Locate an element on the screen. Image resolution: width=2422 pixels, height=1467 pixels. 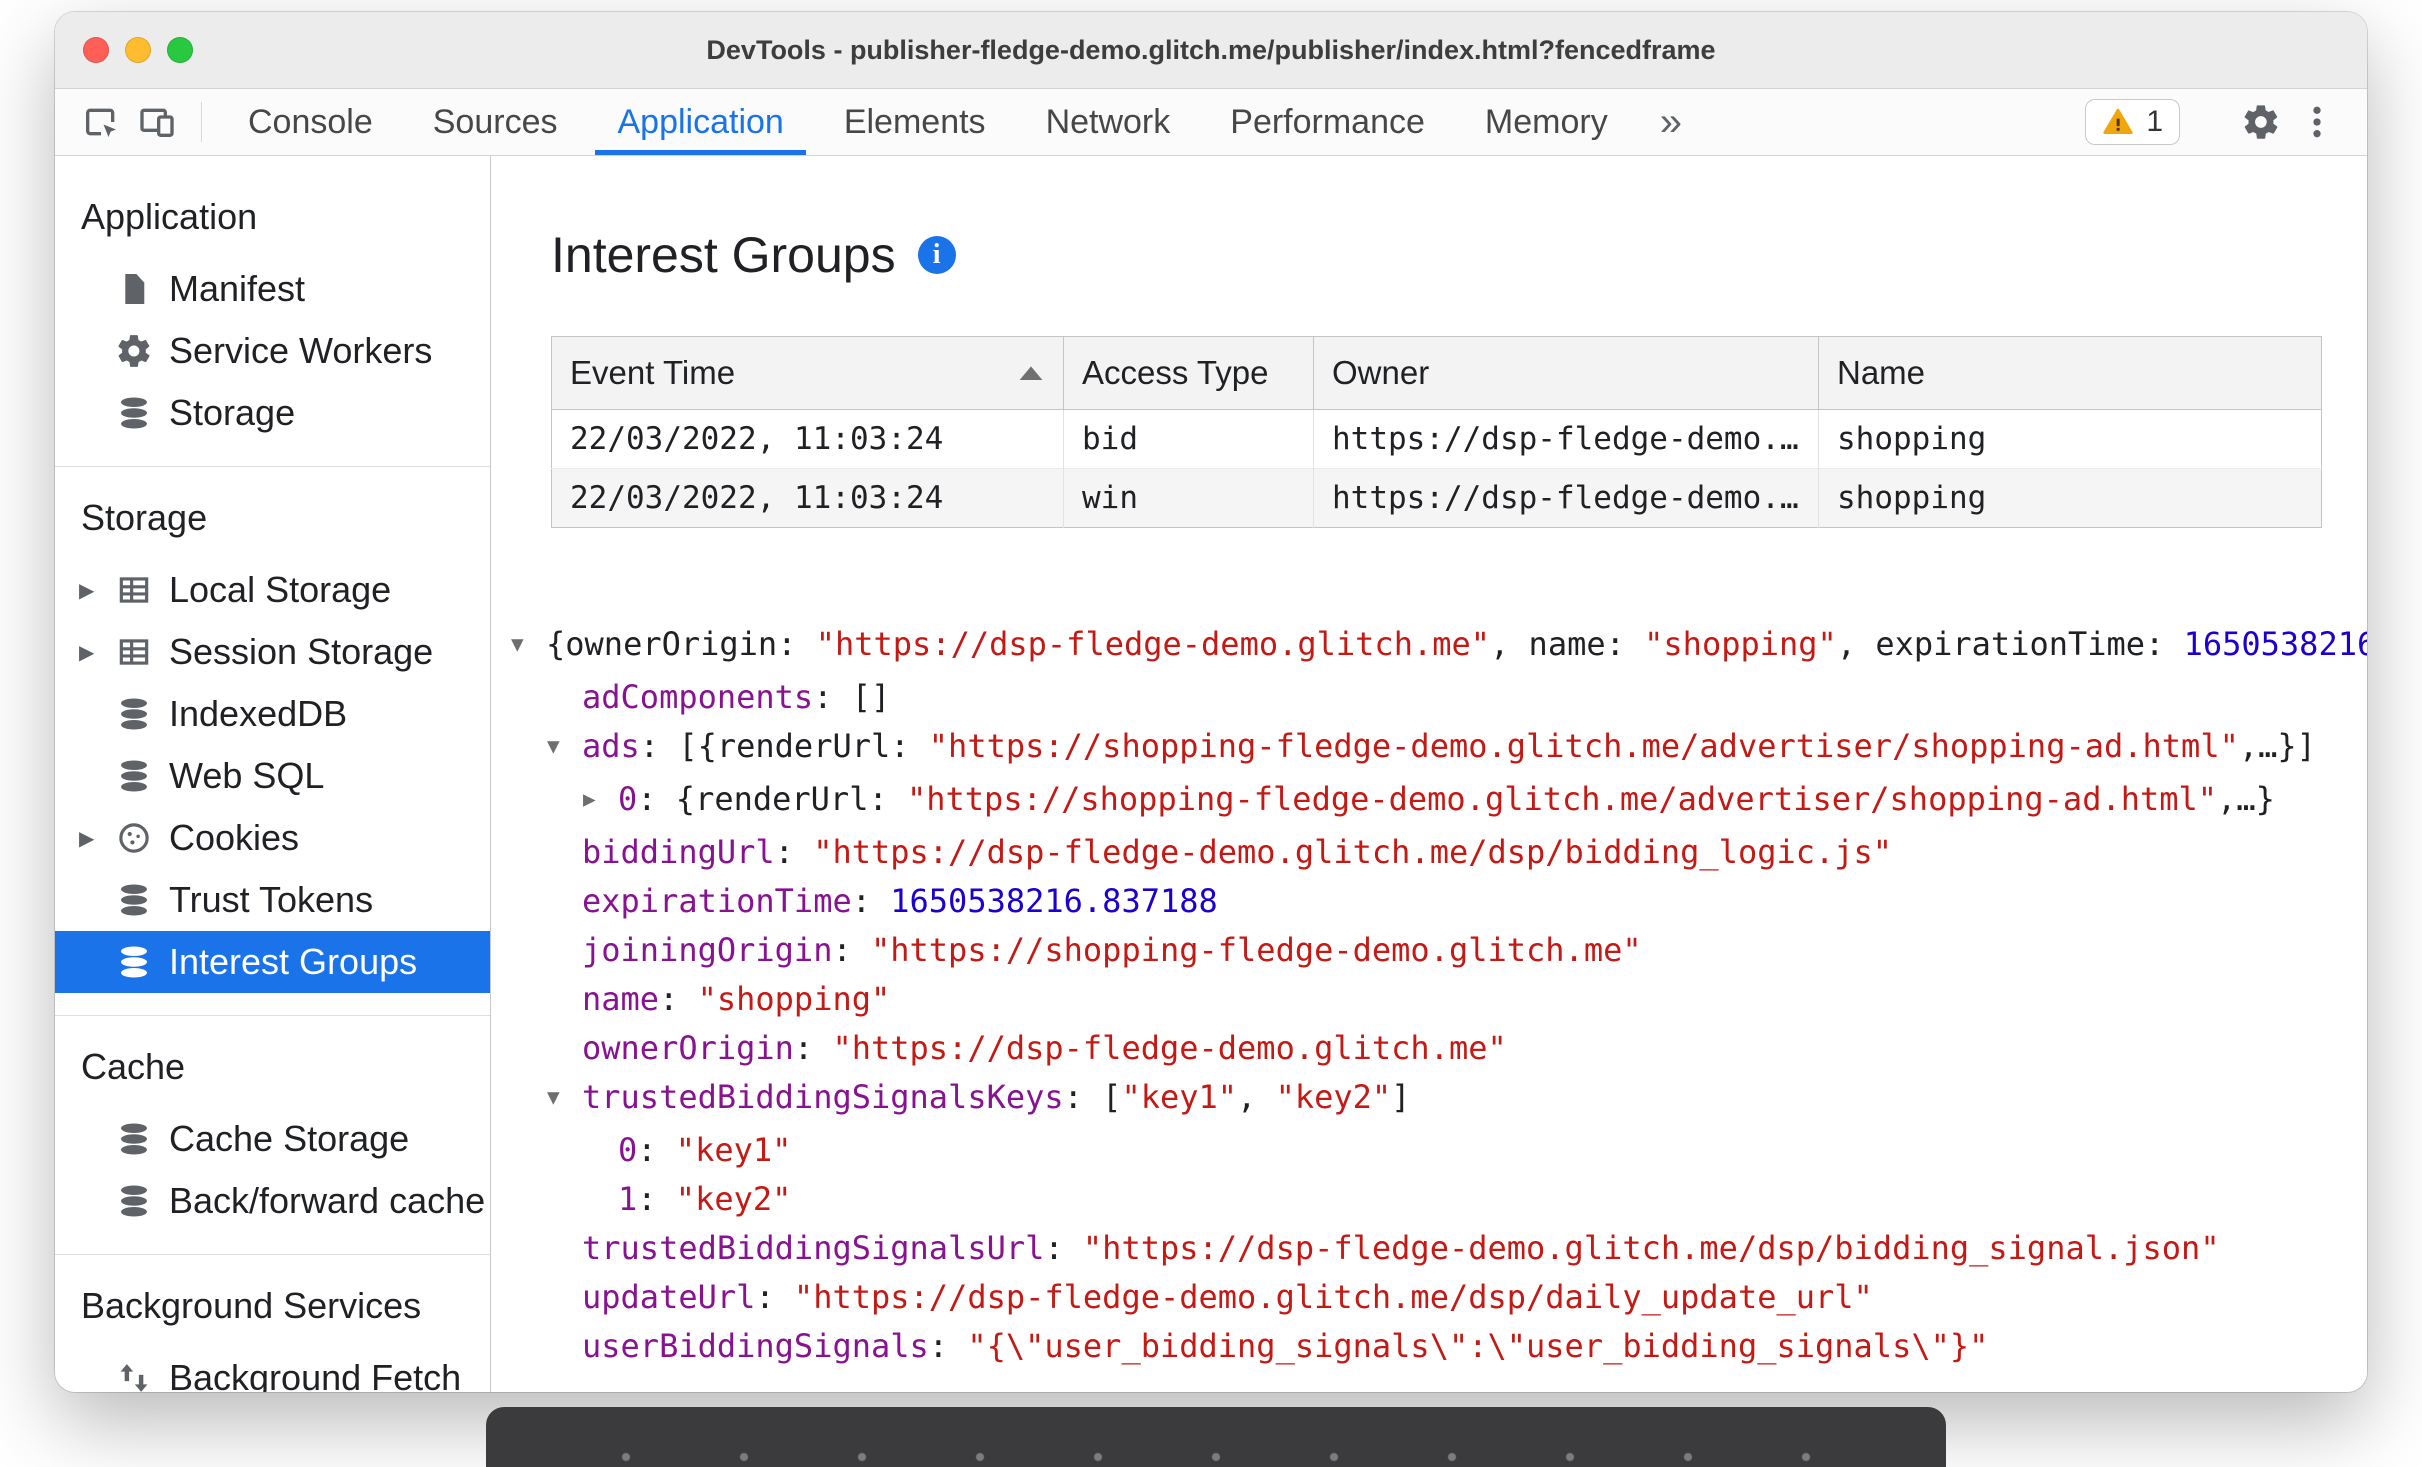
collapsed-arrow-icon: ▶ is located at coordinates (600, 799).